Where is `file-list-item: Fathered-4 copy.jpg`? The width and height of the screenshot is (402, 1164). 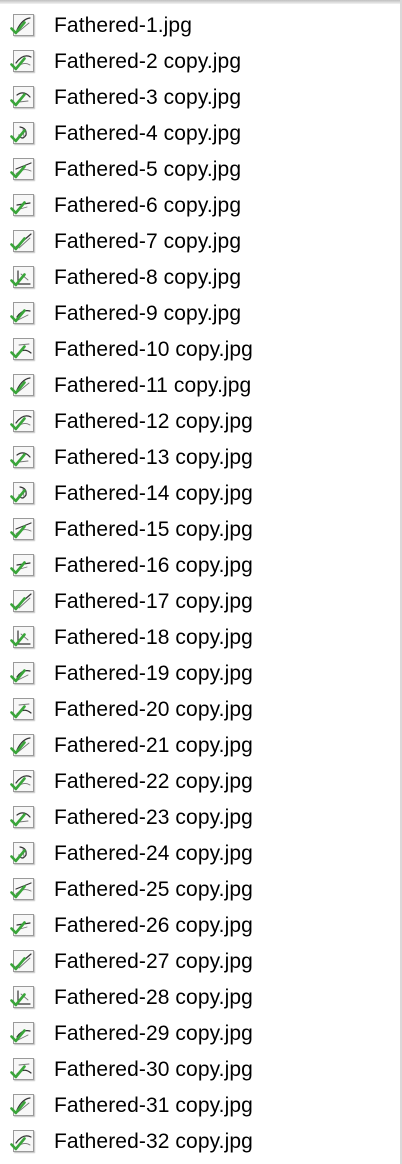
file-list-item: Fathered-4 copy.jpg is located at coordinates (195, 134).